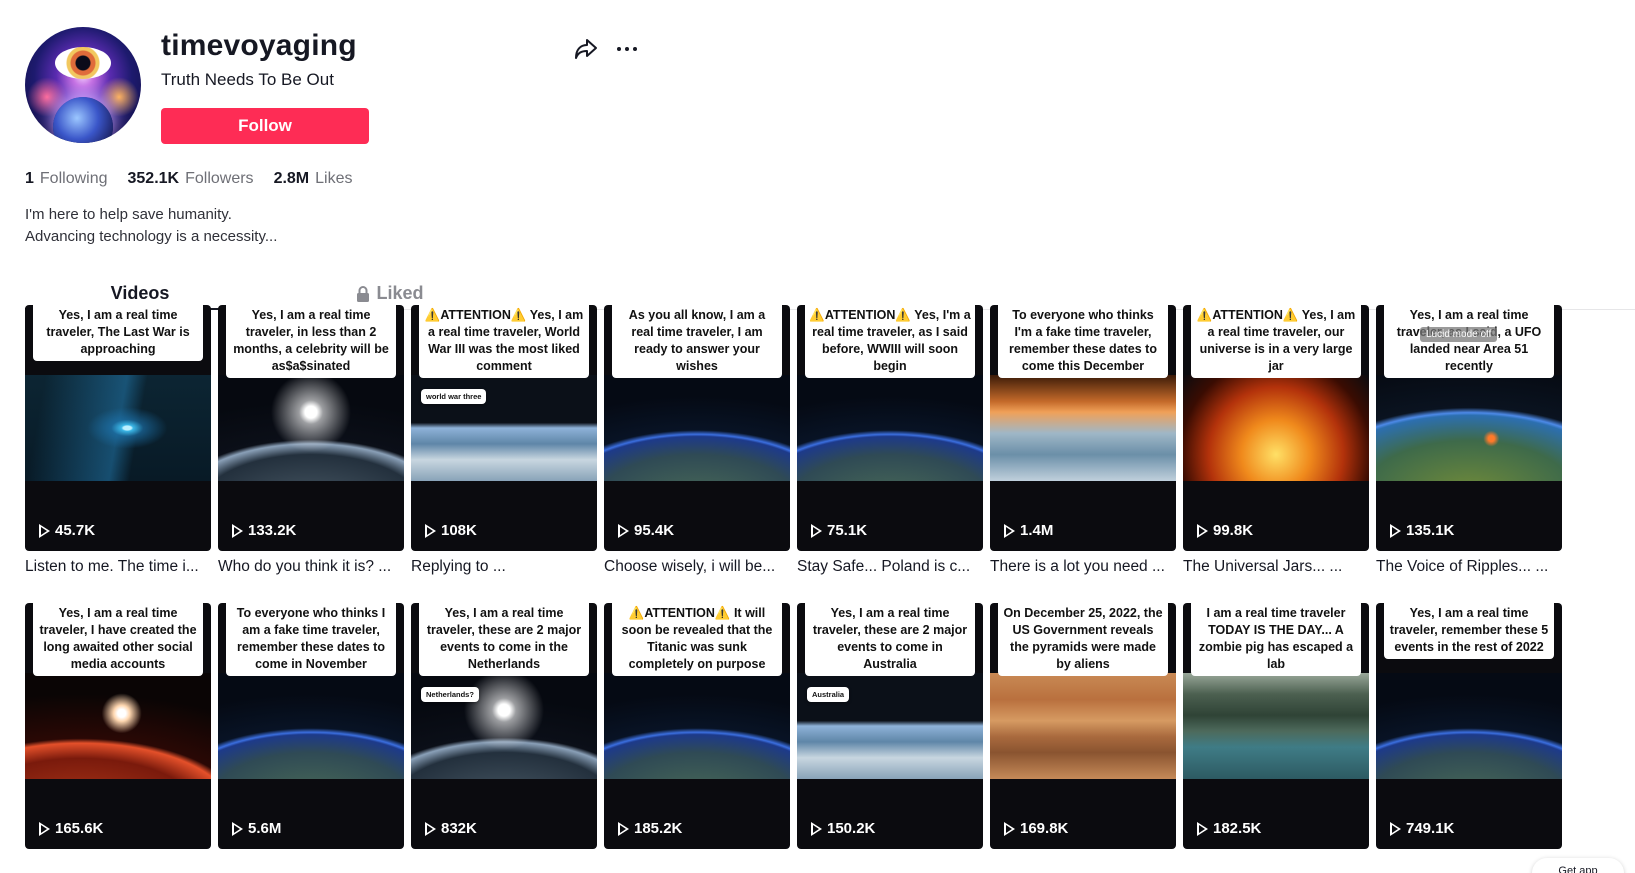  What do you see at coordinates (71, 828) in the screenshot?
I see `view-count: 165.6K` at bounding box center [71, 828].